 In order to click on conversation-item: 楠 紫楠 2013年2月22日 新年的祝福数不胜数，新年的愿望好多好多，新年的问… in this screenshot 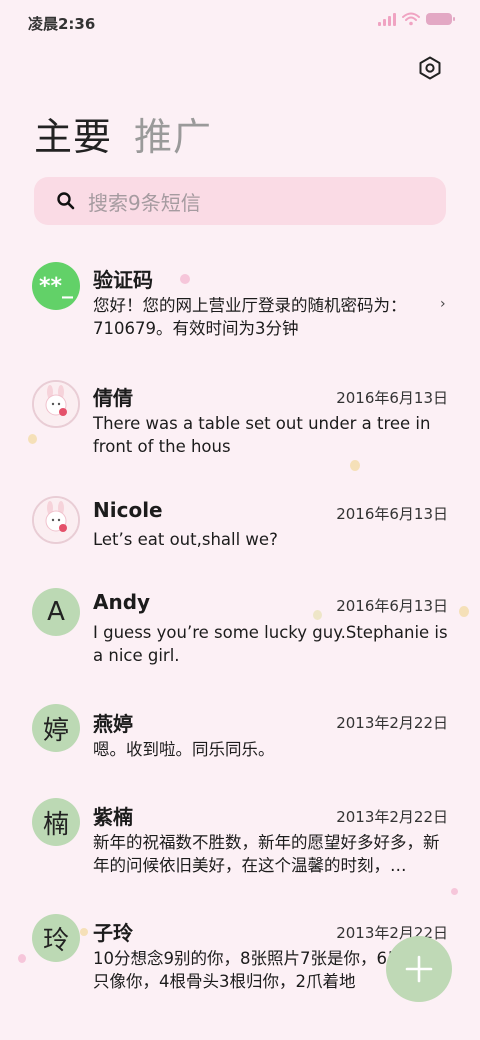, I will do `click(240, 846)`.